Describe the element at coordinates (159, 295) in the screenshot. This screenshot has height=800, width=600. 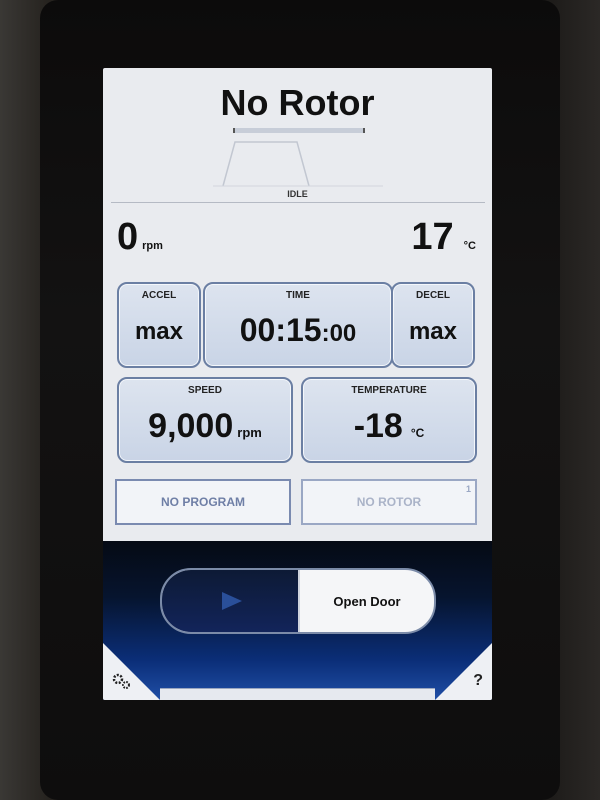
I see `accel-label: ACCEL` at that location.